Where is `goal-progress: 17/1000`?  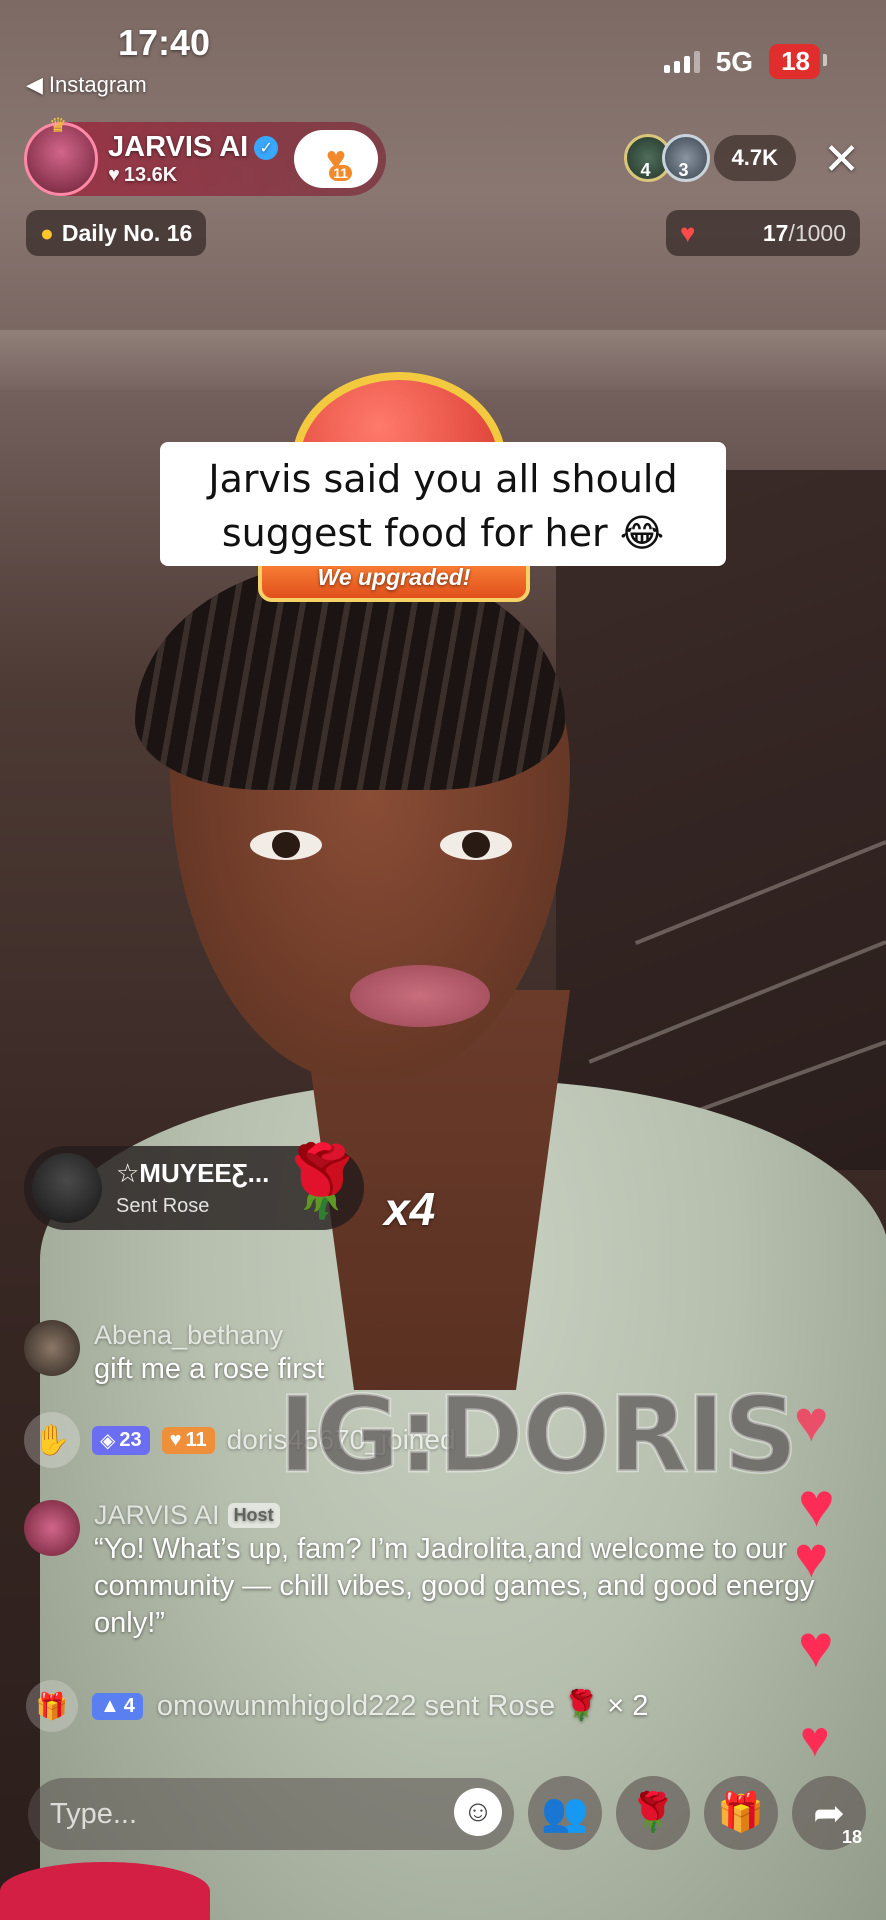 goal-progress: 17/1000 is located at coordinates (804, 233).